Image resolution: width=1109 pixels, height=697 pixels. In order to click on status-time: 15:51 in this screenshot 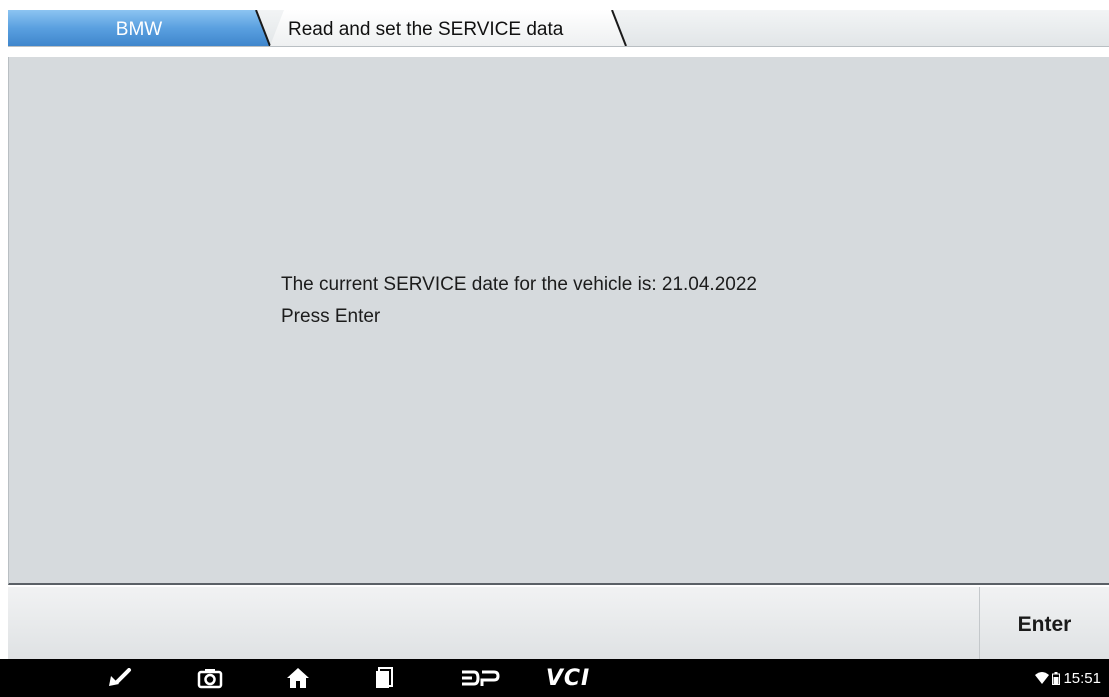, I will do `click(1082, 678)`.